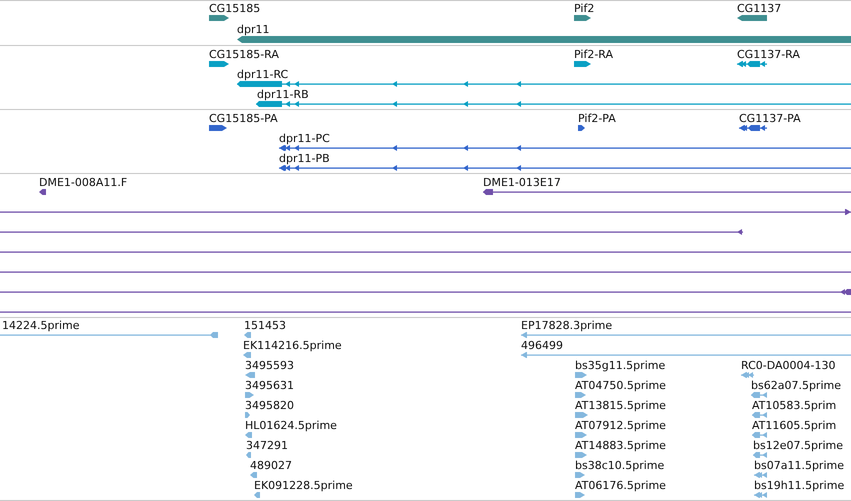 This screenshot has height=501, width=851. I want to click on feature-label: 347291, so click(267, 445).